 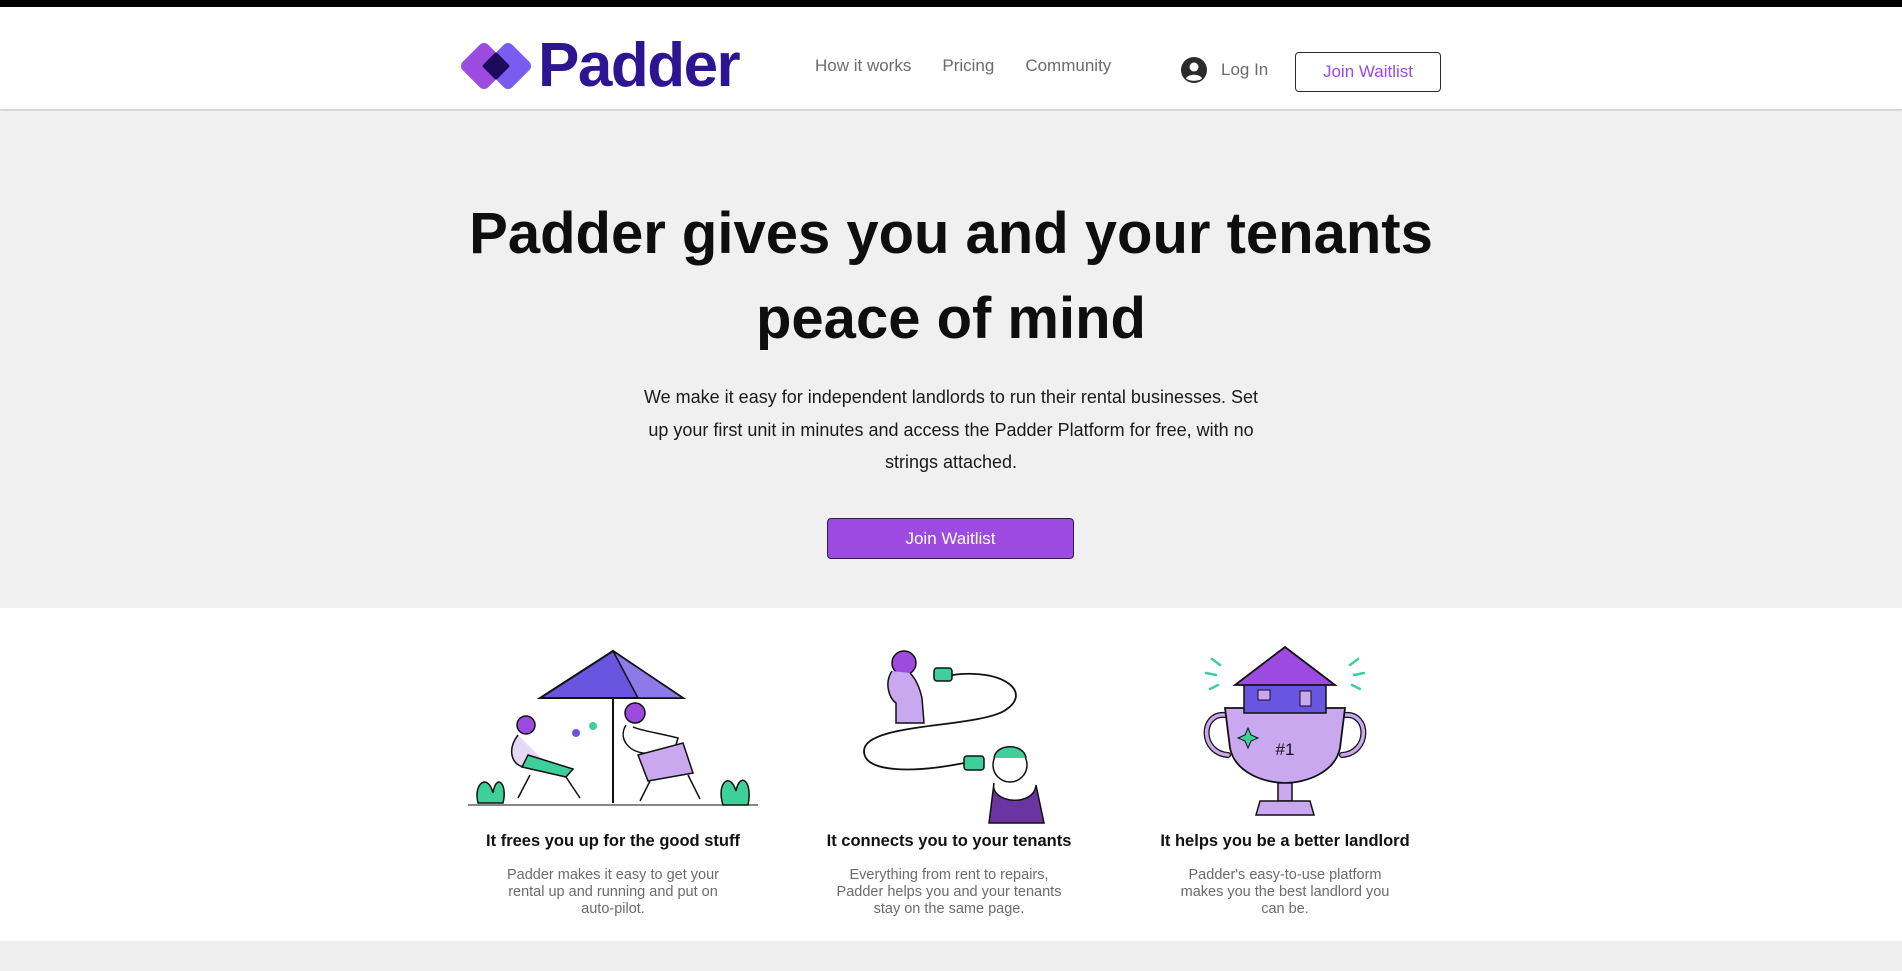 I want to click on logo-wordmark: Padder, so click(x=639, y=65).